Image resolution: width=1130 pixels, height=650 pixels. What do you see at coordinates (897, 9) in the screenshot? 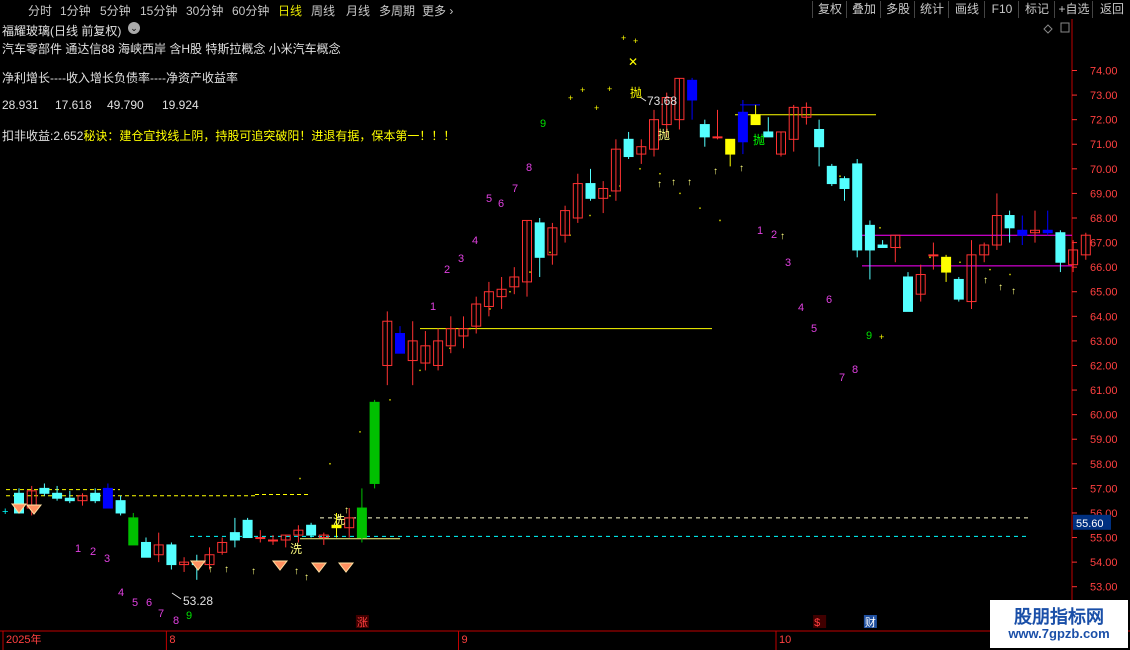
I see `toolbar-button-2: 多股` at bounding box center [897, 9].